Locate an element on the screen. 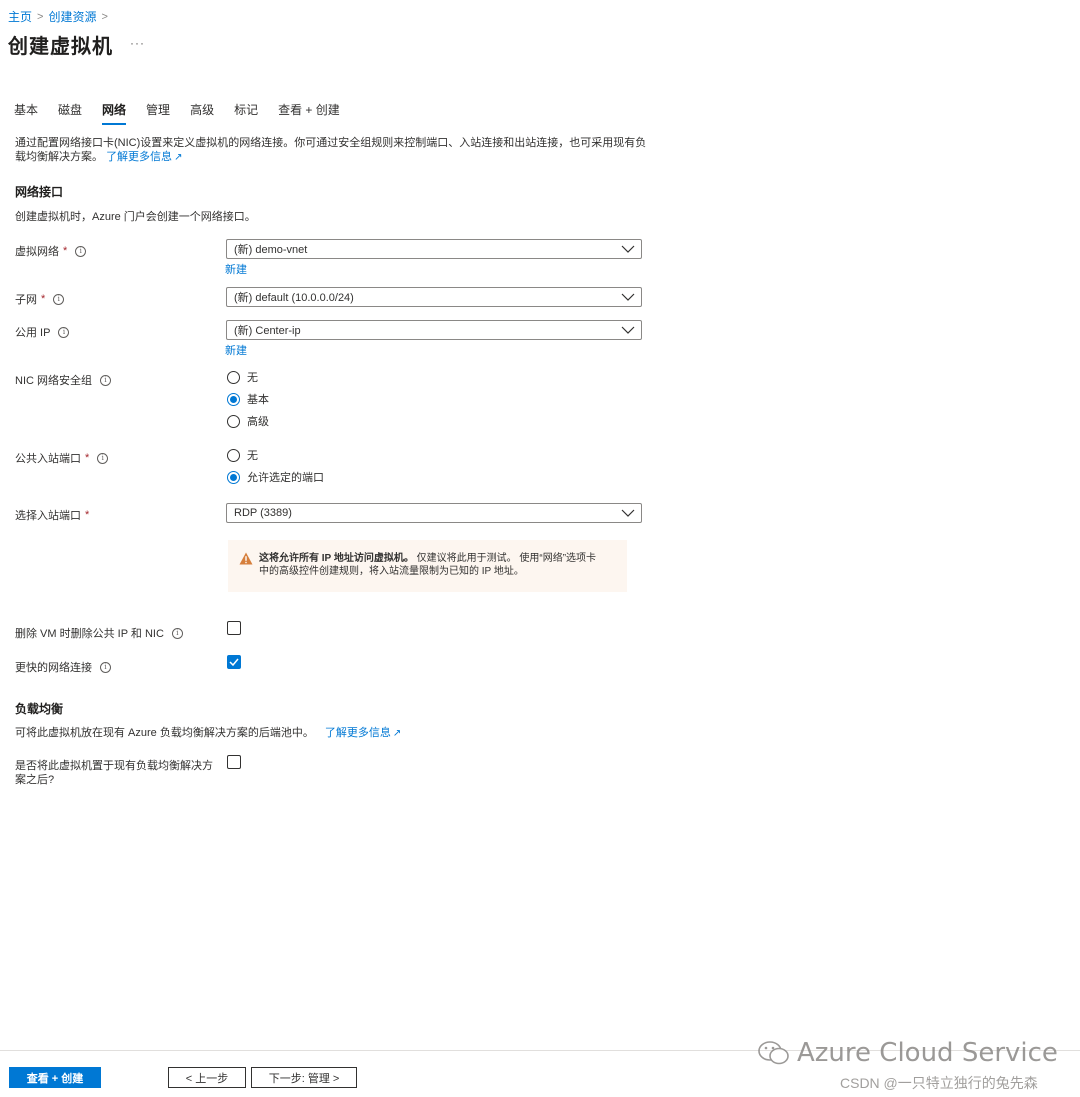 This screenshot has width=1080, height=1097. load-balancing-description: 可将此虚拟机放在现有 Azure 负载均衡解决方案的后端池中。 了解更多信息 ↗ is located at coordinates (208, 733).